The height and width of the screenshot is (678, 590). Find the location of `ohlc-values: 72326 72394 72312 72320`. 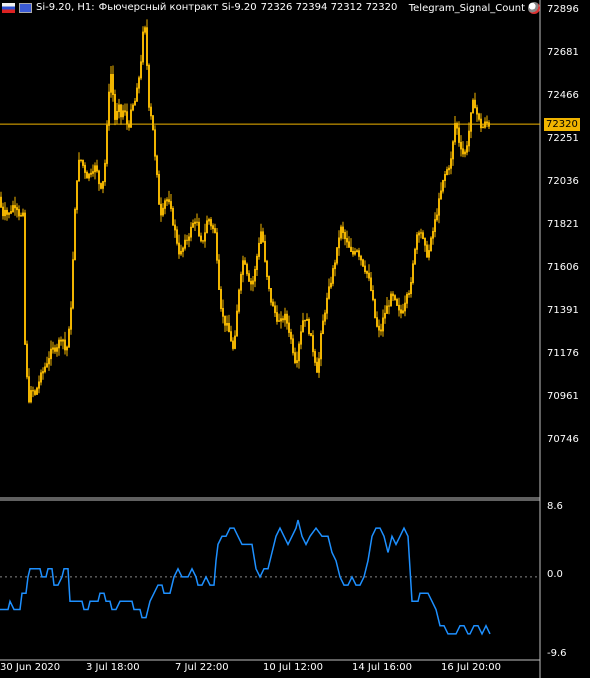

ohlc-values: 72326 72394 72312 72320 is located at coordinates (329, 7).